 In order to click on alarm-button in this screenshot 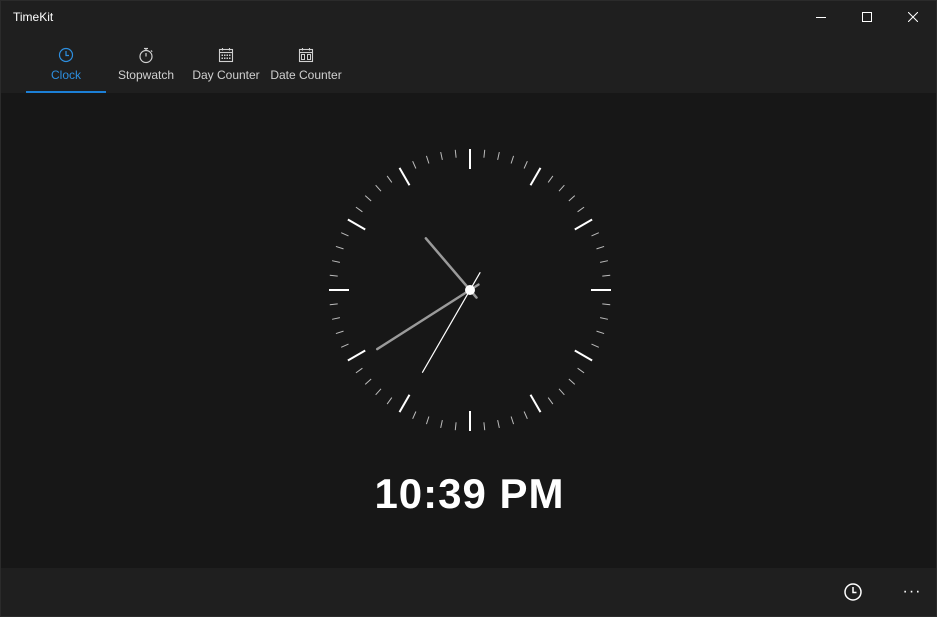, I will do `click(853, 592)`.